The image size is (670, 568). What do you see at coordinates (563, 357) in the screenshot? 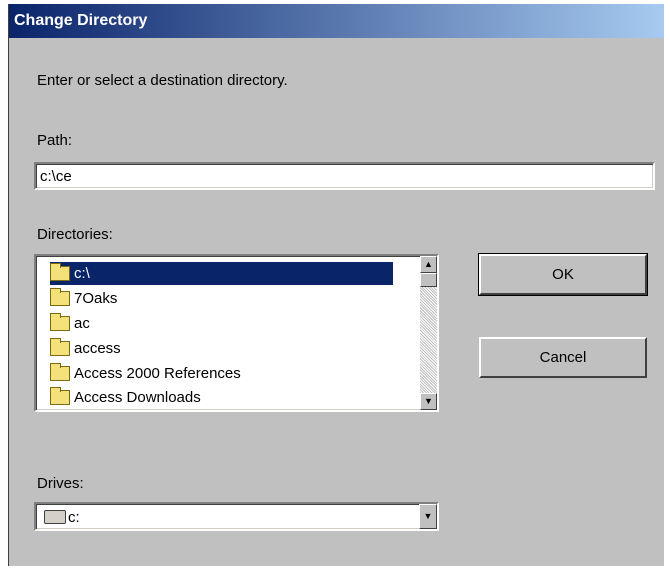
I see `cancel-button: Cancel` at bounding box center [563, 357].